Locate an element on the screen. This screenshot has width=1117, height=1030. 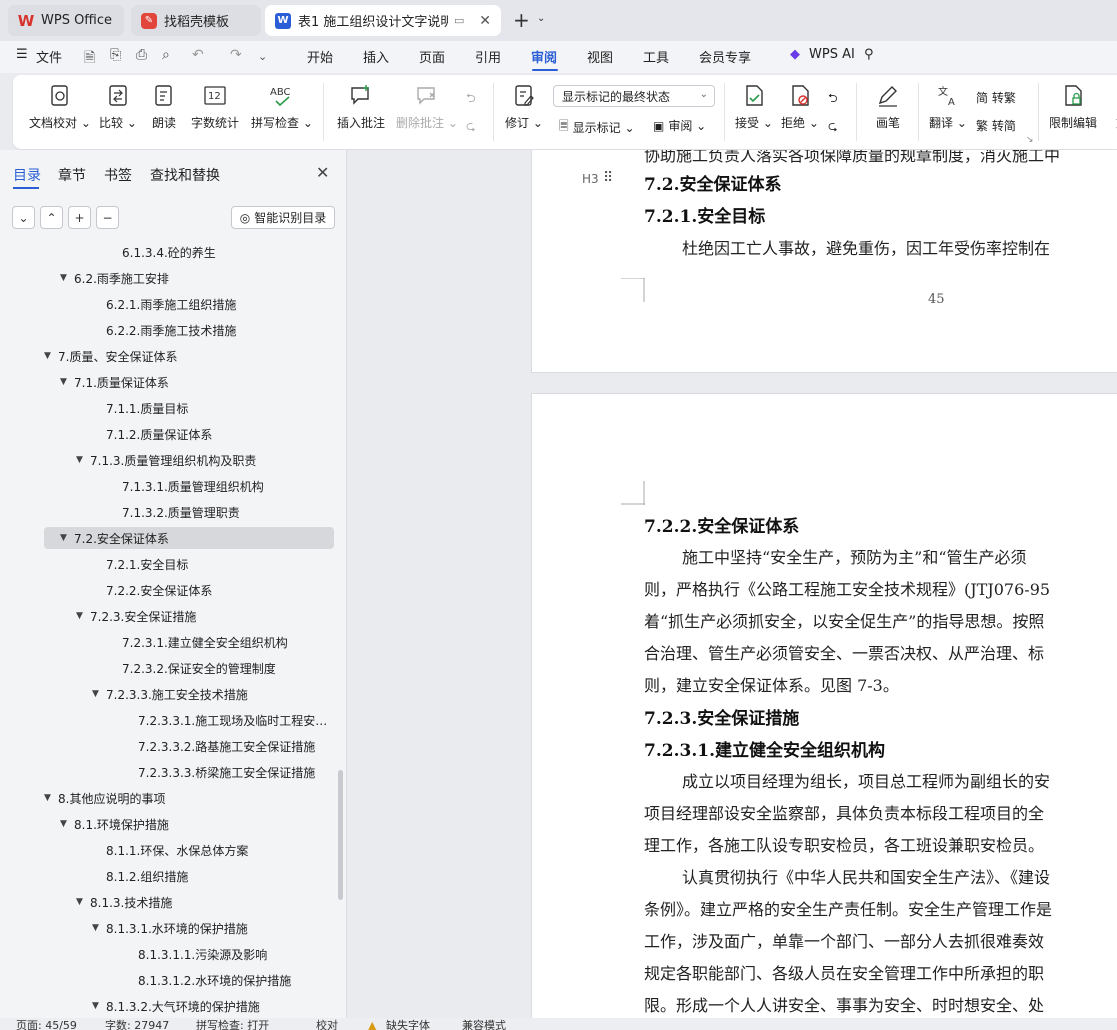
toc-item: ▼ 7.1.3.质量管理组织机构及职责 is located at coordinates (189, 460).